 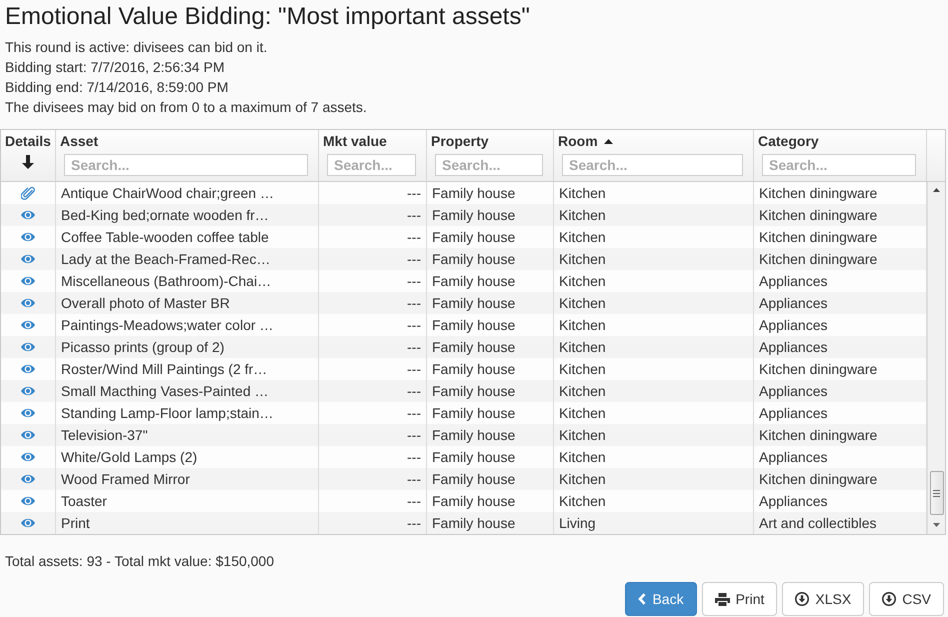 I want to click on column-title: Asset, so click(x=79, y=141).